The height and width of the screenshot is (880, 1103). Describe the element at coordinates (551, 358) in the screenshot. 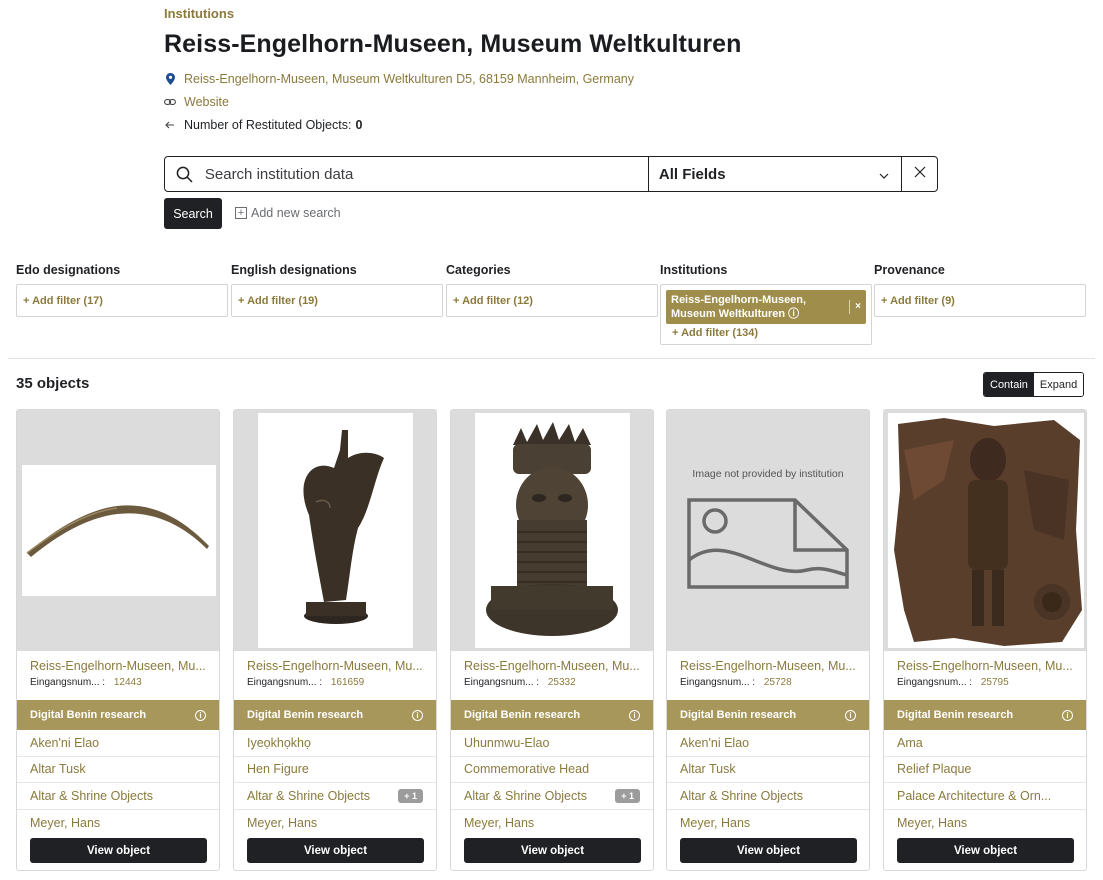

I see `divider` at that location.